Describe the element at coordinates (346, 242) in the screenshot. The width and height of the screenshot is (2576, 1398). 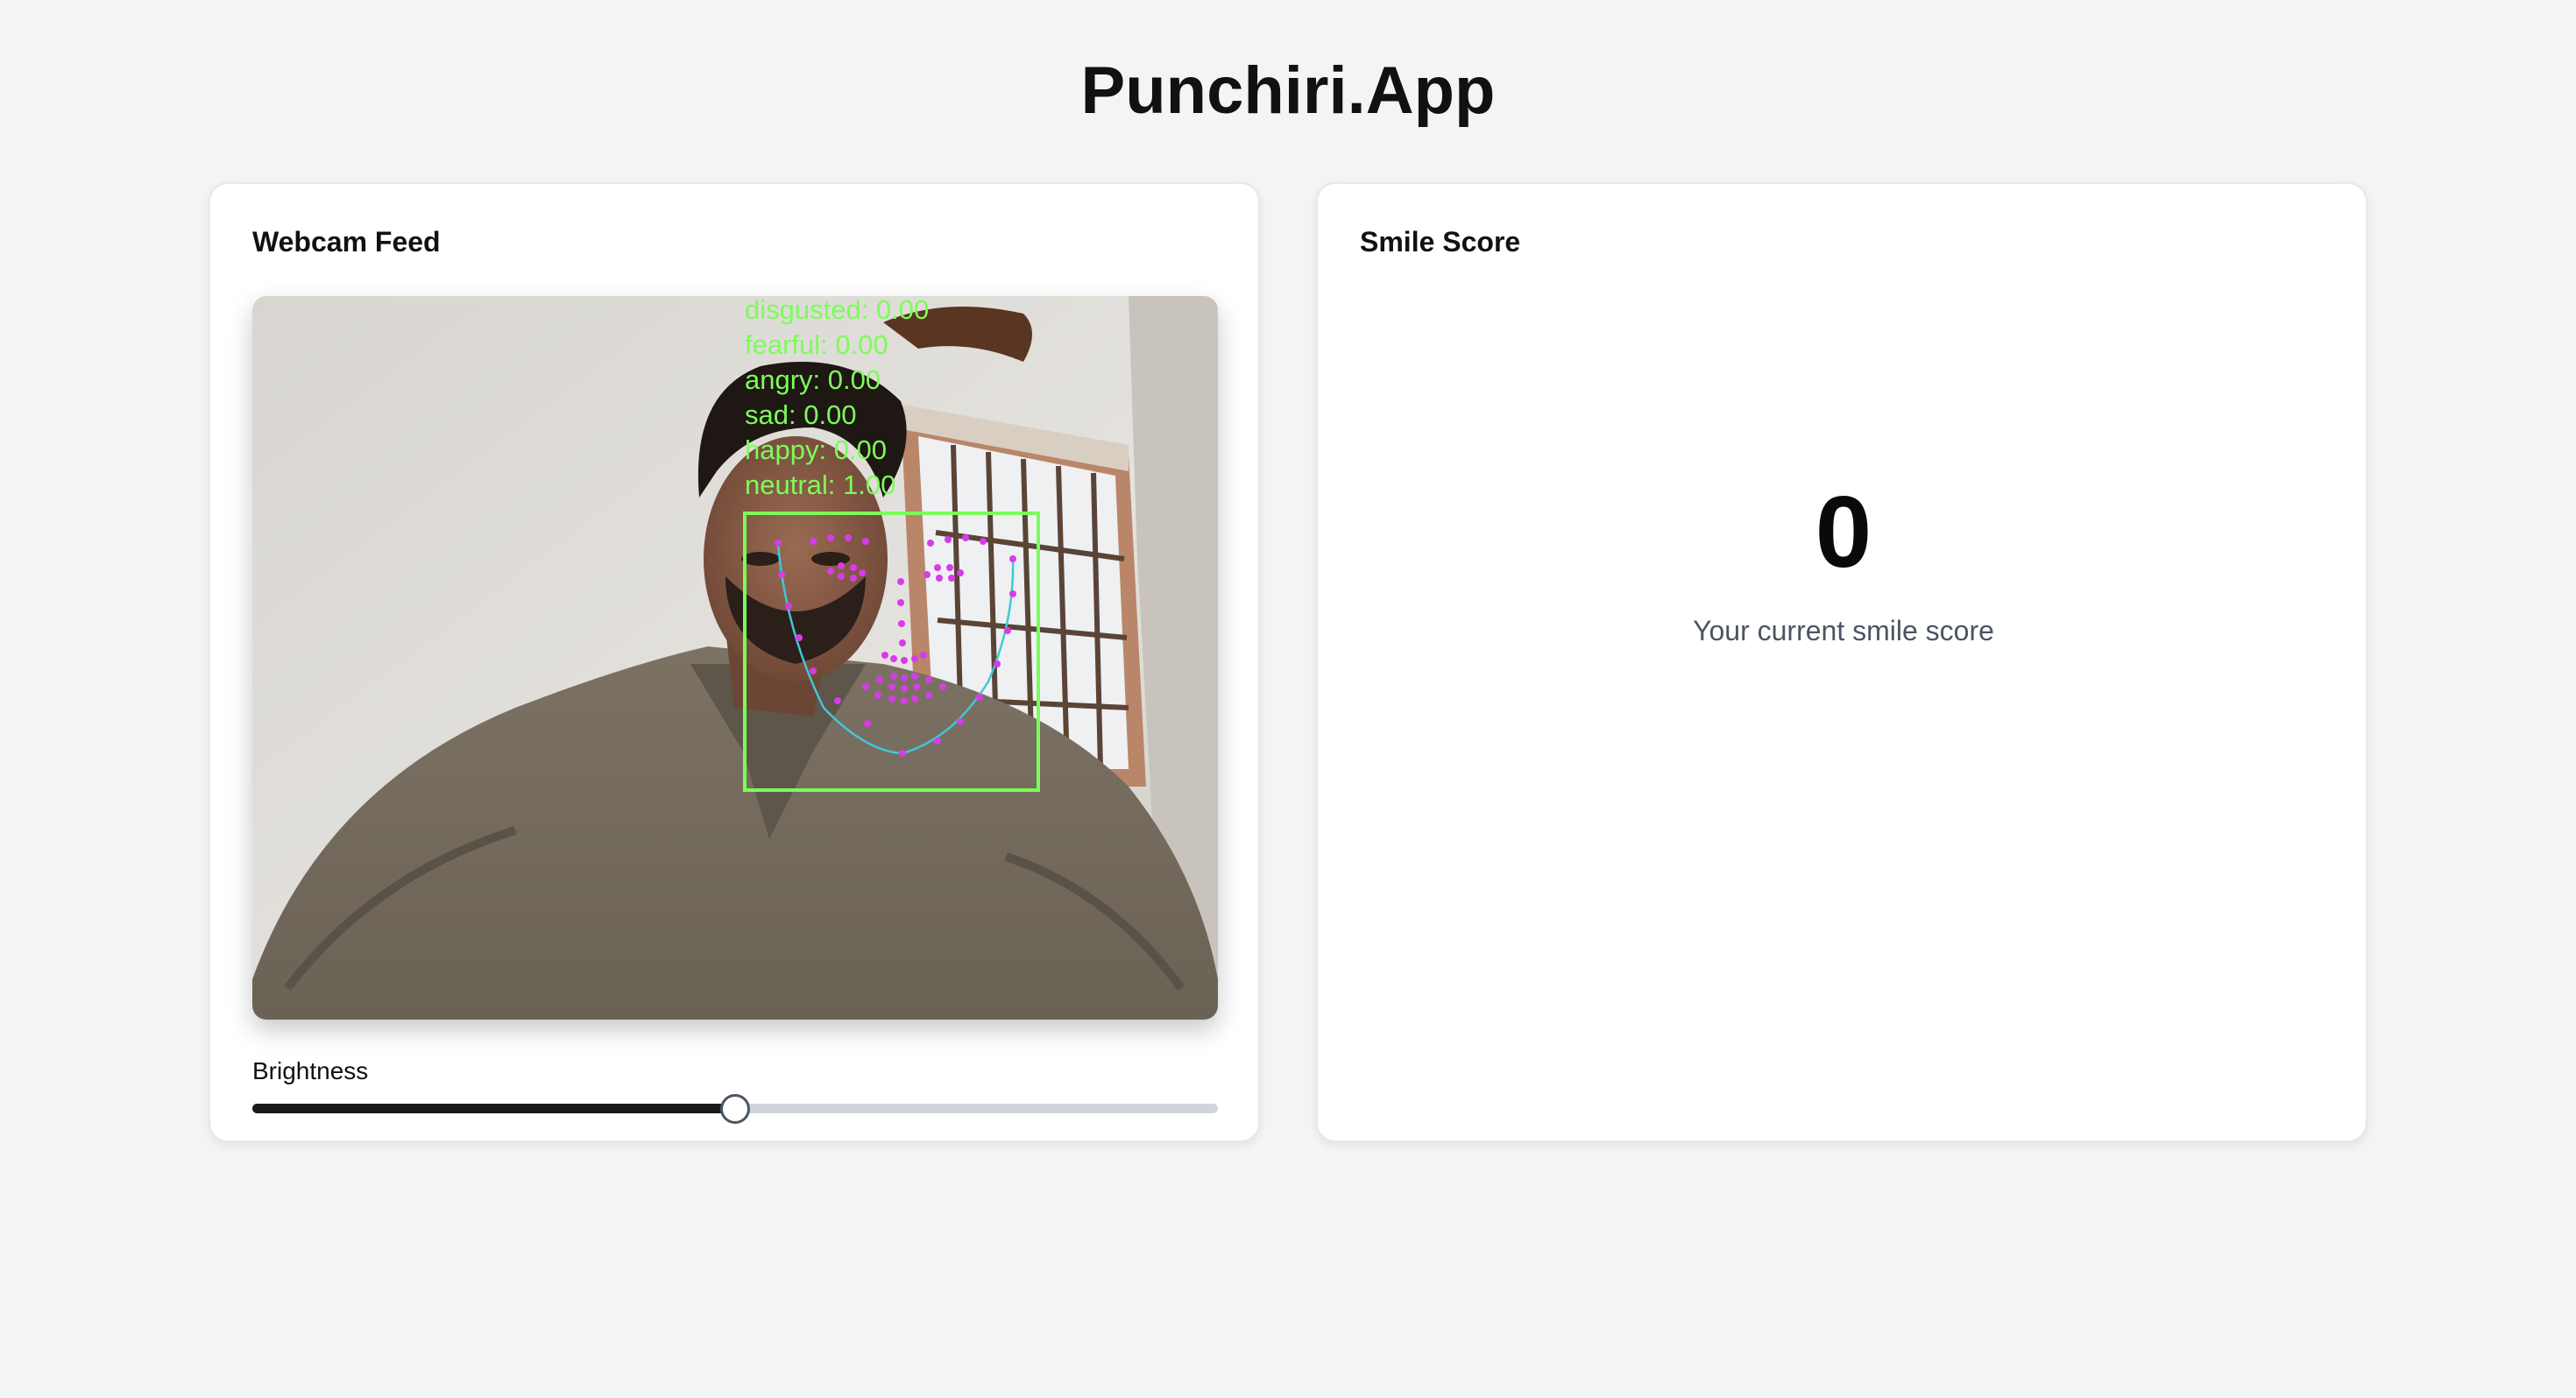
I see `webcam-card-title: Webcam Feed` at that location.